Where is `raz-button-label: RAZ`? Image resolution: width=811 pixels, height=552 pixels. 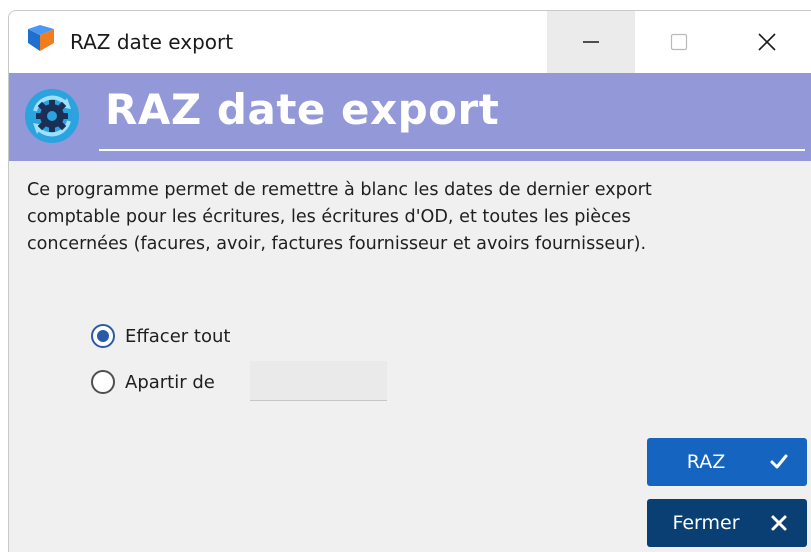 raz-button-label: RAZ is located at coordinates (706, 462).